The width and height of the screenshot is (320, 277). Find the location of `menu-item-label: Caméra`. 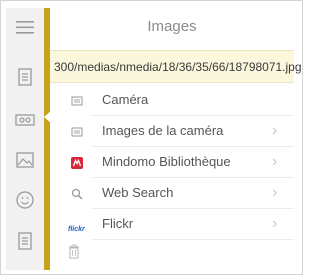

menu-item-label: Caméra is located at coordinates (125, 99).